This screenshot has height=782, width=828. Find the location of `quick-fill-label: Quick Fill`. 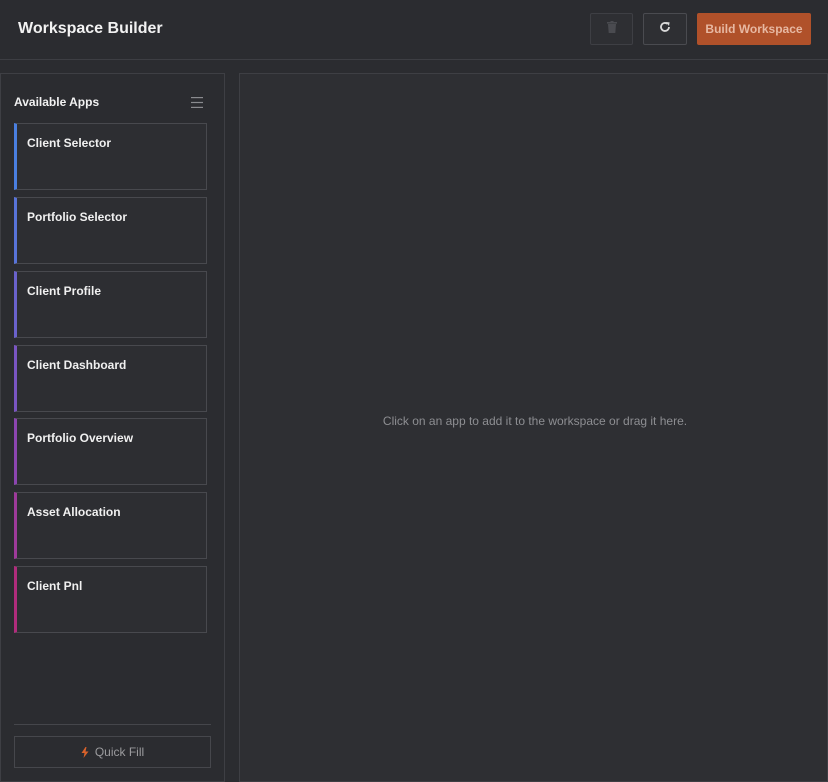

quick-fill-label: Quick Fill is located at coordinates (119, 752).